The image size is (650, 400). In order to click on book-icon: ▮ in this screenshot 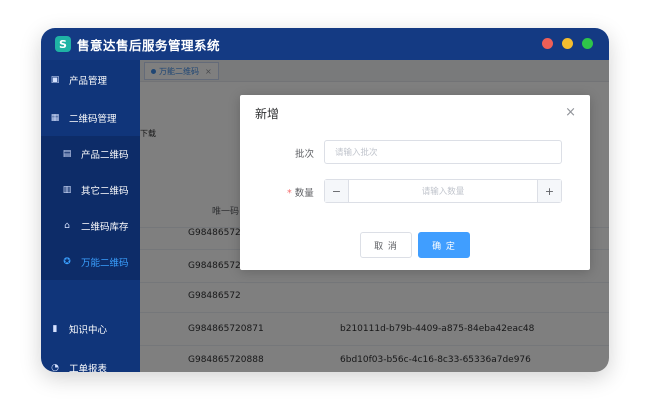, I will do `click(55, 329)`.